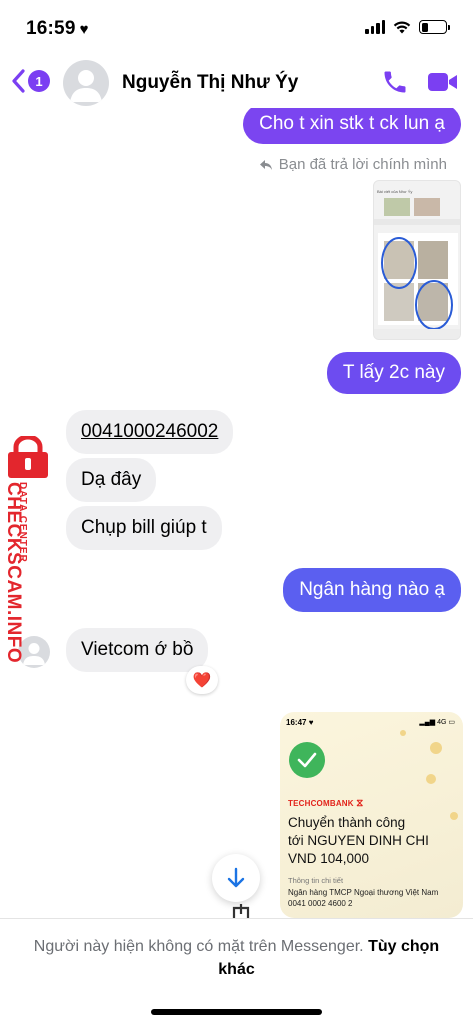 Image resolution: width=473 pixels, height=1024 pixels. Describe the element at coordinates (28, 457) in the screenshot. I see `lock-icon` at that location.